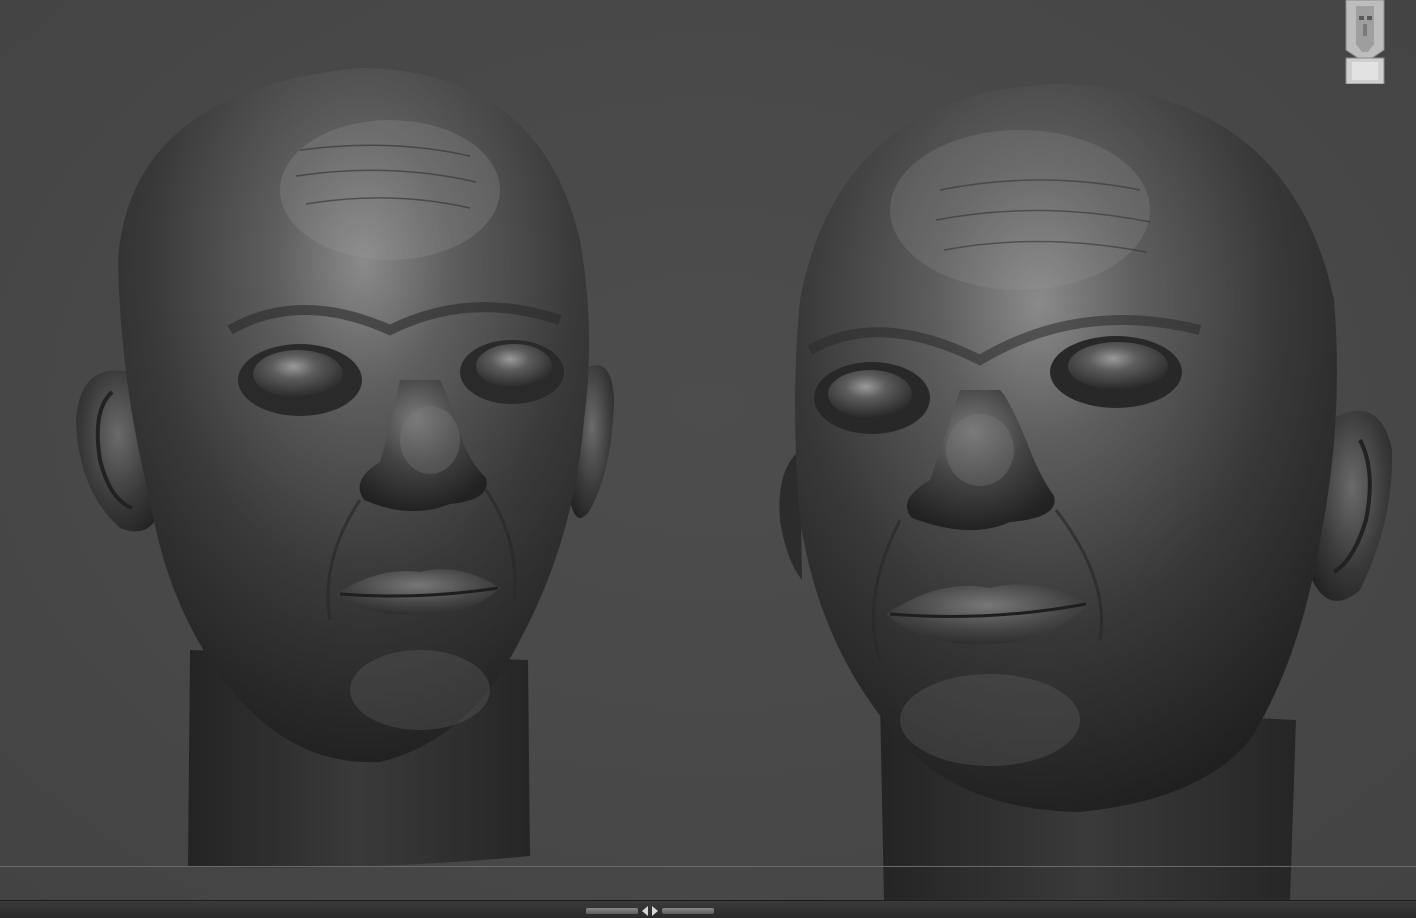  Describe the element at coordinates (688, 911) in the screenshot. I see `tray-handle-right` at that location.